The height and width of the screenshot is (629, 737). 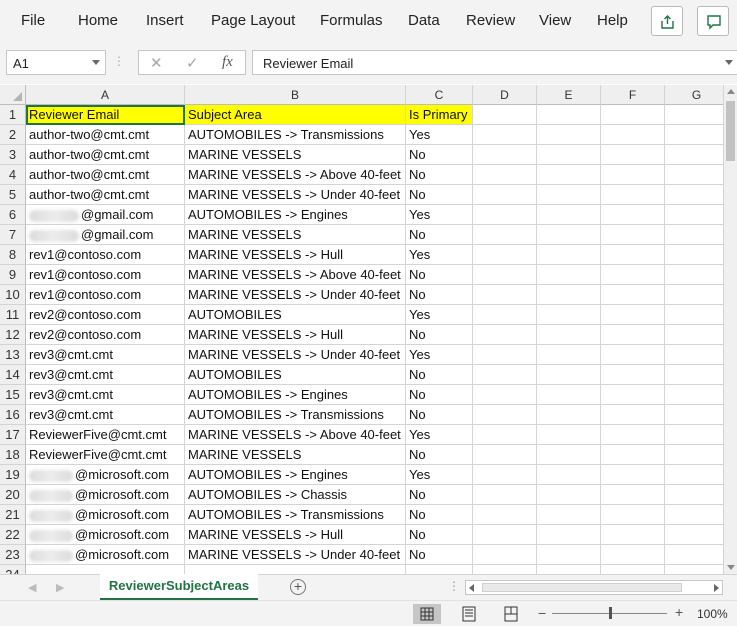 What do you see at coordinates (227, 62) in the screenshot?
I see `insert-function-icon: fx` at bounding box center [227, 62].